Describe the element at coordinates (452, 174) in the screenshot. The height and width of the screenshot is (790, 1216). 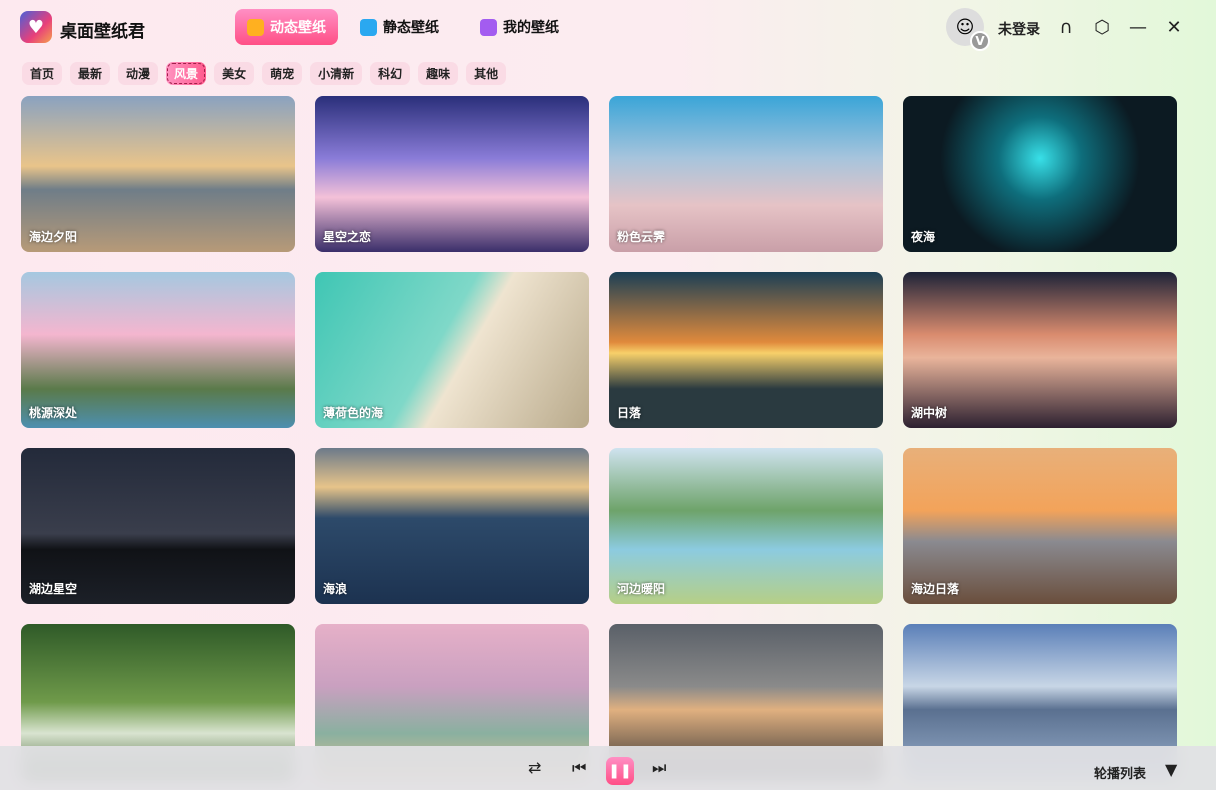
I see `wallpaper-card: 星空之恋` at that location.